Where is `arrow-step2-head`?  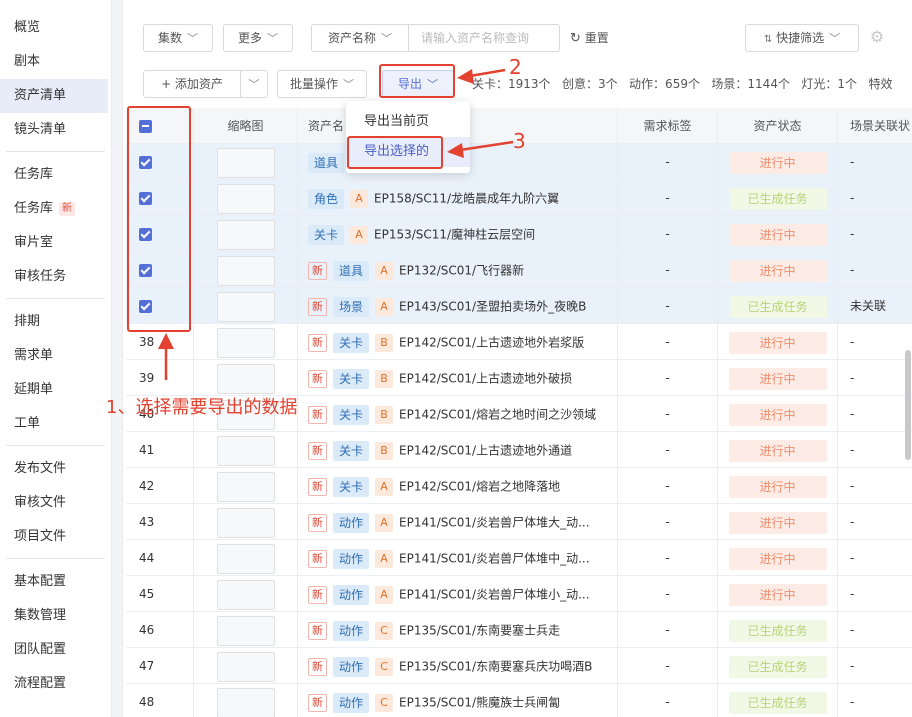 arrow-step2-head is located at coordinates (465, 76).